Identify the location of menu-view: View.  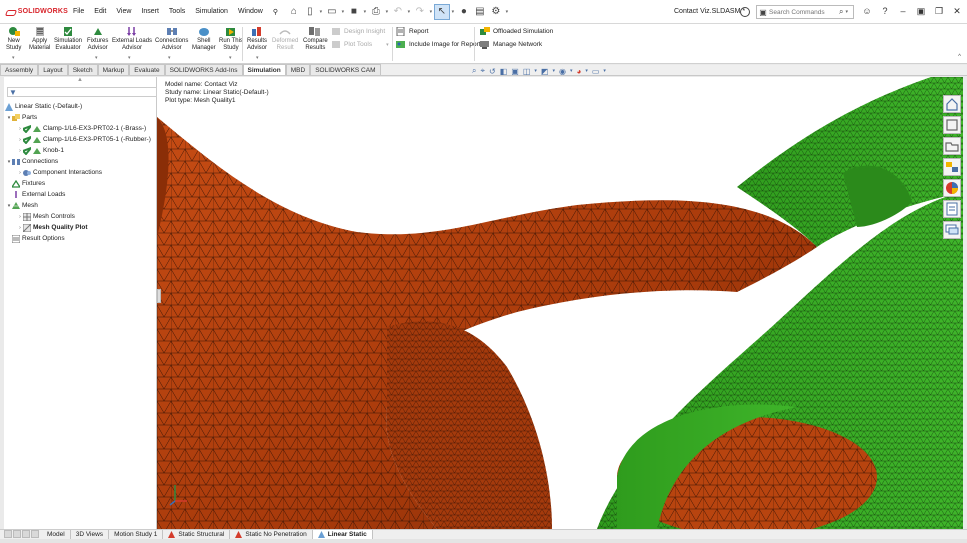
(123, 11).